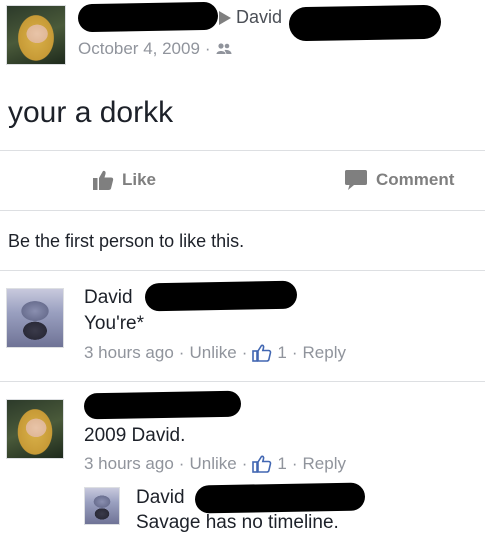  What do you see at coordinates (356, 180) in the screenshot?
I see `comment-bubble-icon` at bounding box center [356, 180].